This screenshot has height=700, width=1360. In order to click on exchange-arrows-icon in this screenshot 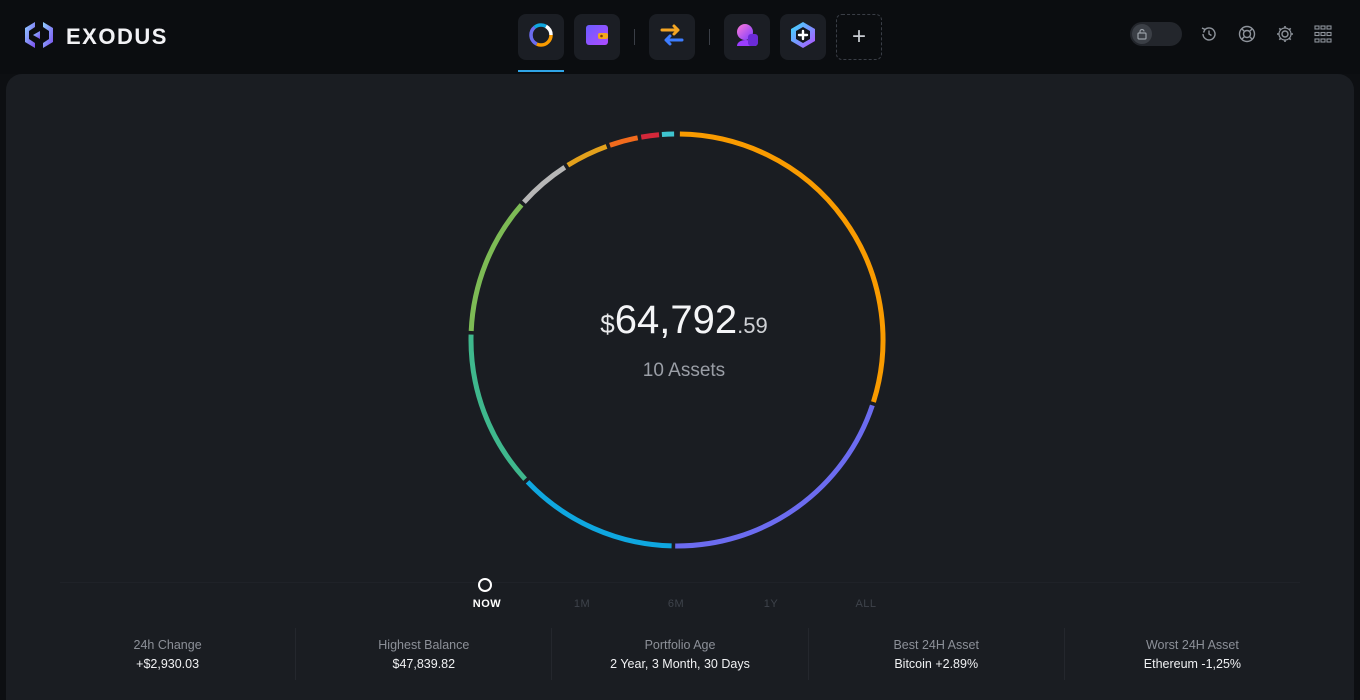, I will do `click(672, 37)`.